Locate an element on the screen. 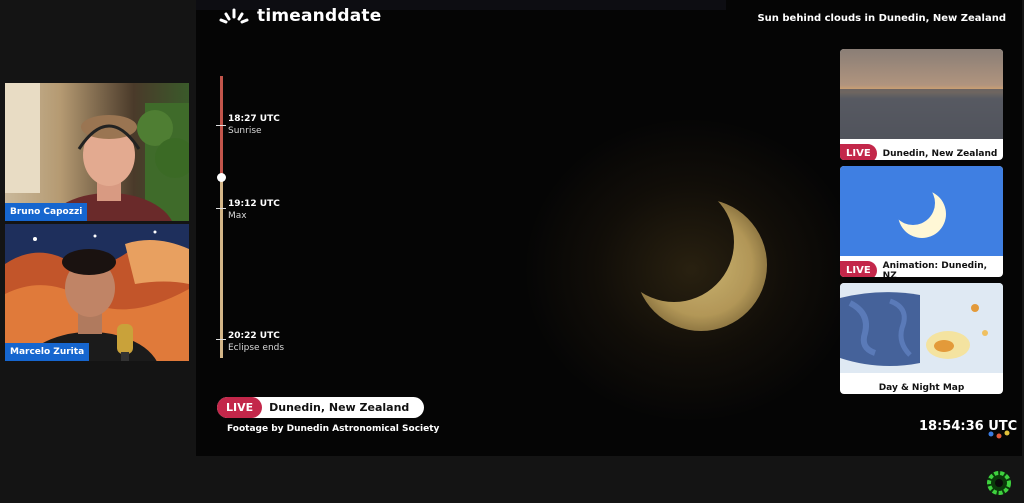  clock-deco-icon is located at coordinates (999, 434).